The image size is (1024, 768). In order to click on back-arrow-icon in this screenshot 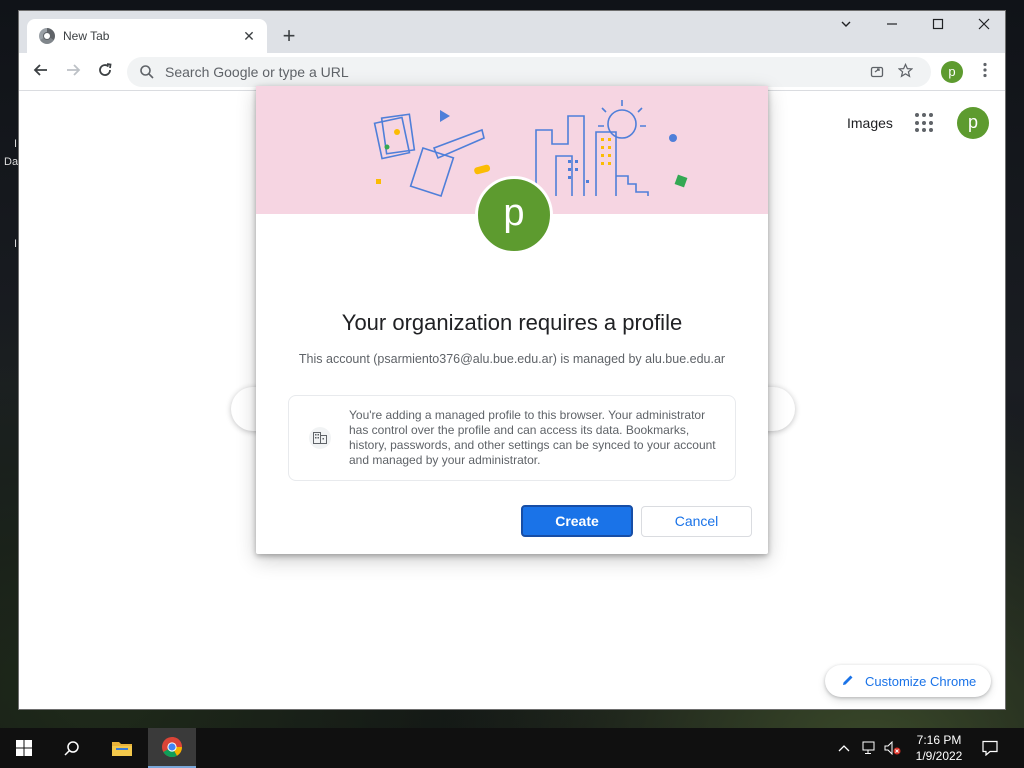, I will do `click(40, 70)`.